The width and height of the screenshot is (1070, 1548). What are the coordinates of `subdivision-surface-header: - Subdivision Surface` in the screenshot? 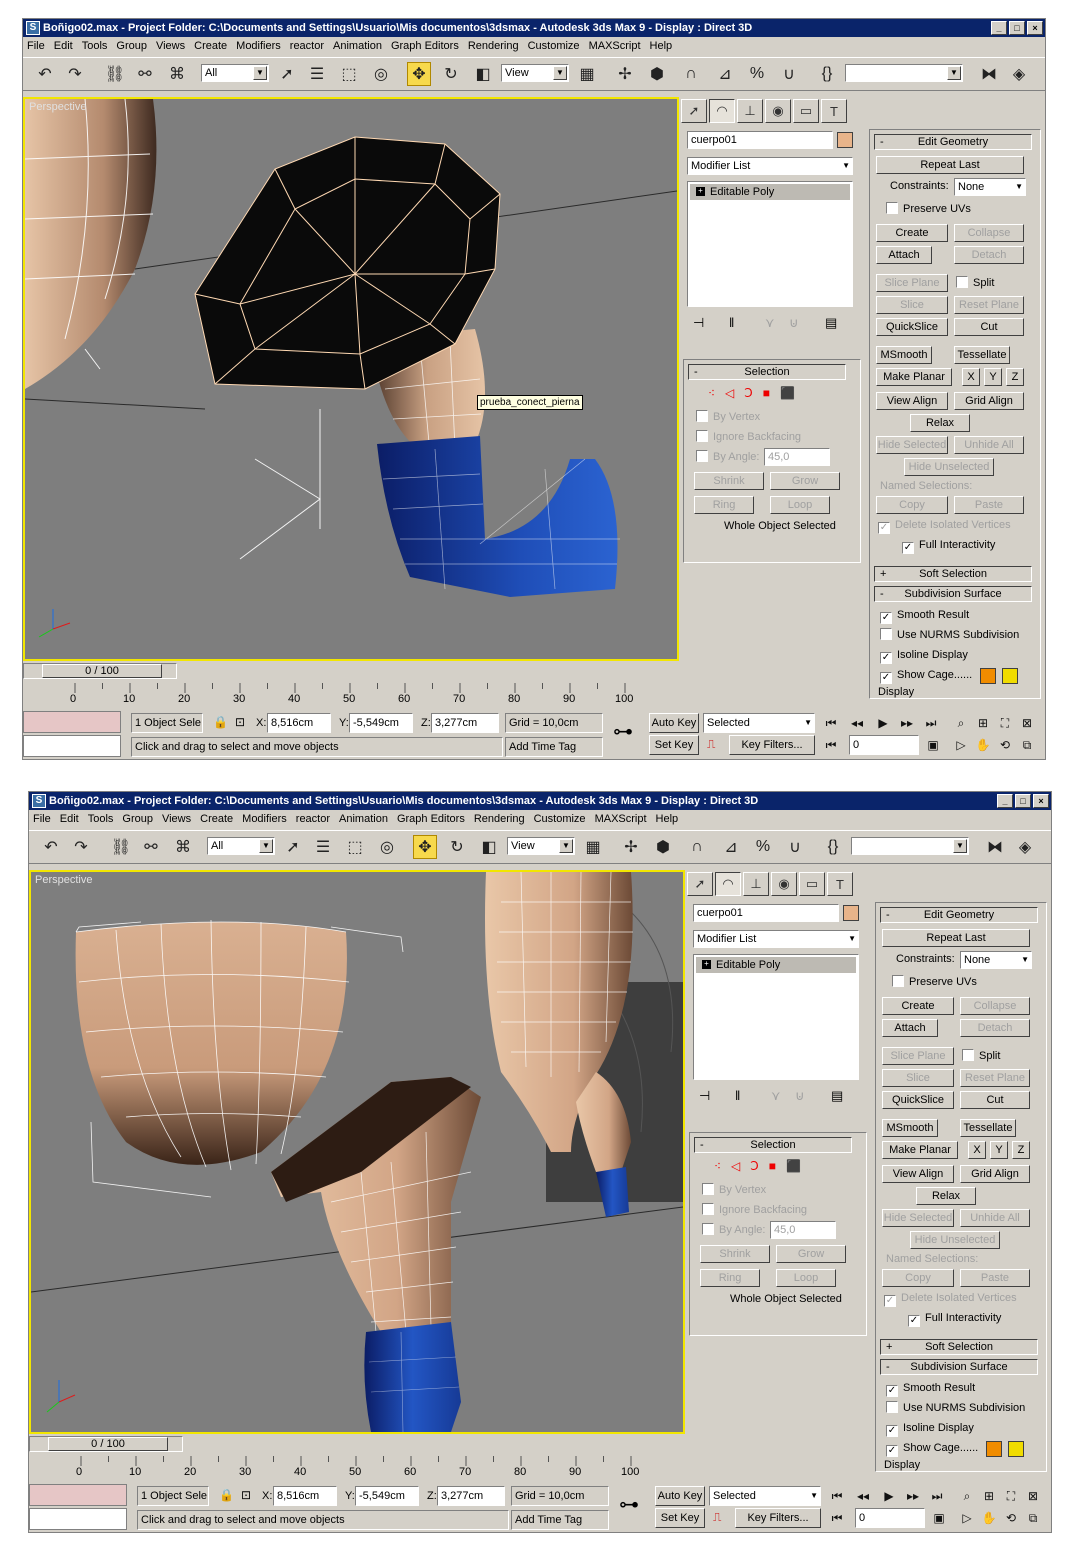 It's located at (953, 594).